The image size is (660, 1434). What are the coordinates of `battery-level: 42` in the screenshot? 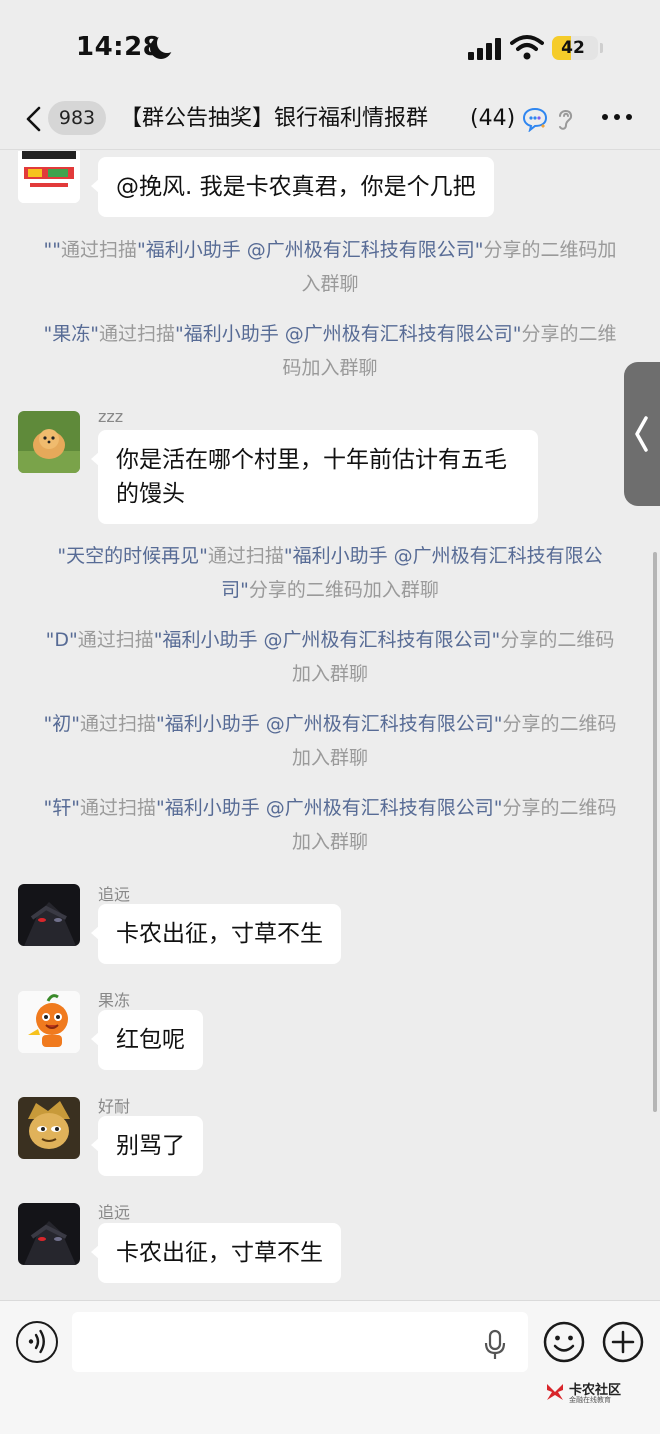 It's located at (573, 48).